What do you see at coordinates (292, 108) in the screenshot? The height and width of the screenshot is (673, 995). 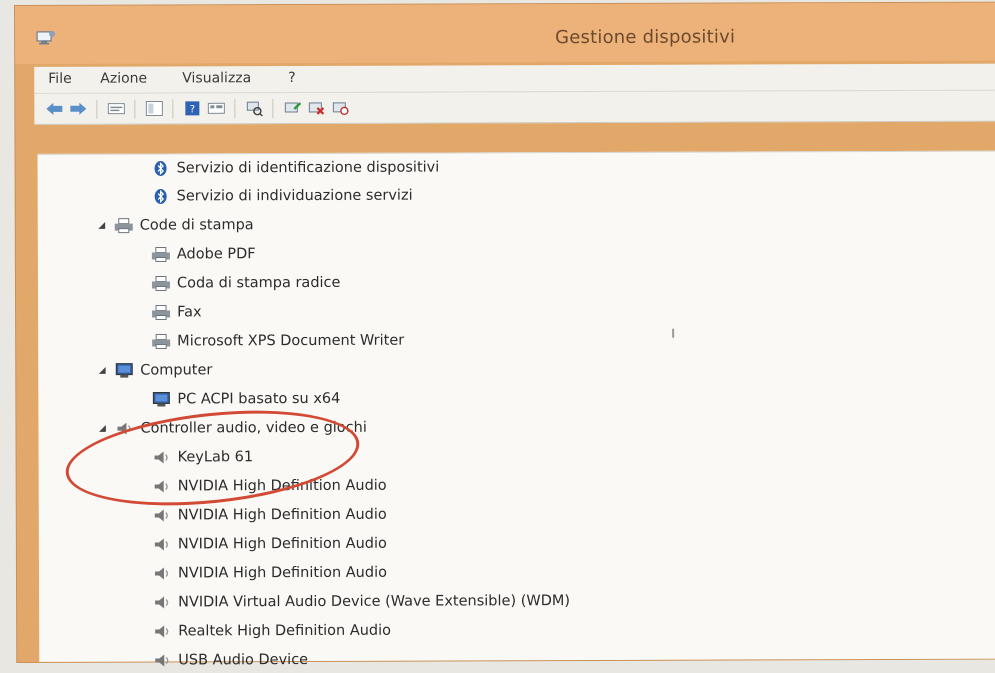 I see `update-driver-icon` at bounding box center [292, 108].